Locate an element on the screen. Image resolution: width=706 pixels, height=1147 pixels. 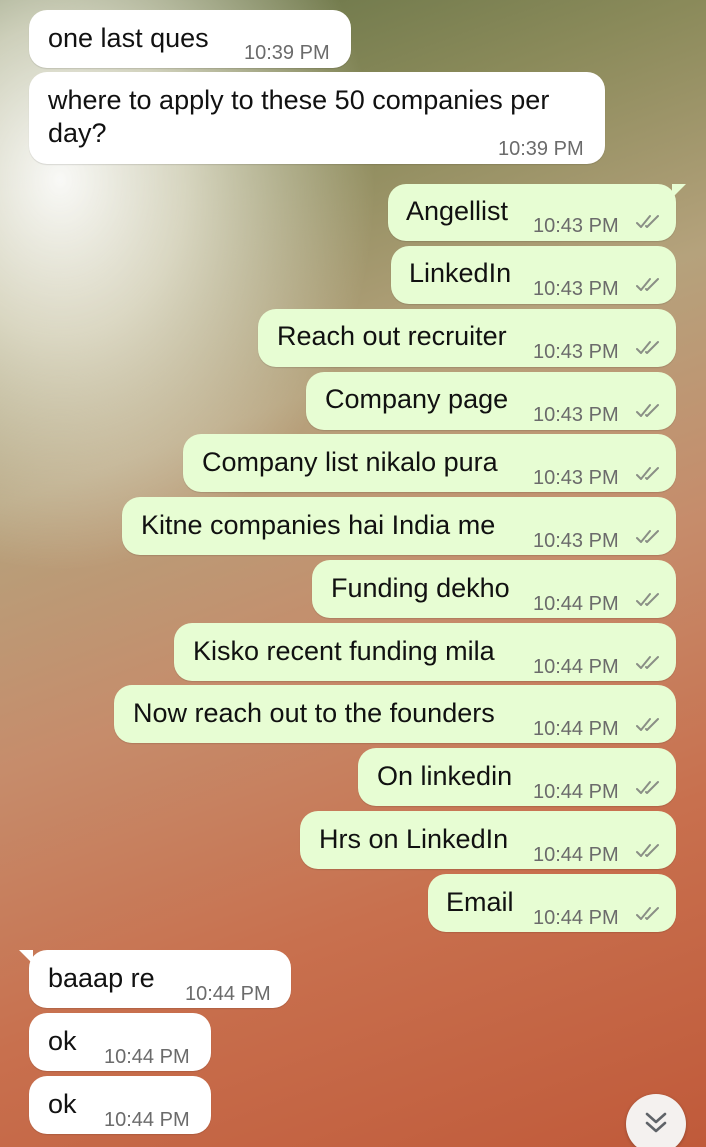
message-text: Now reach out to the founders is located at coordinates (314, 713).